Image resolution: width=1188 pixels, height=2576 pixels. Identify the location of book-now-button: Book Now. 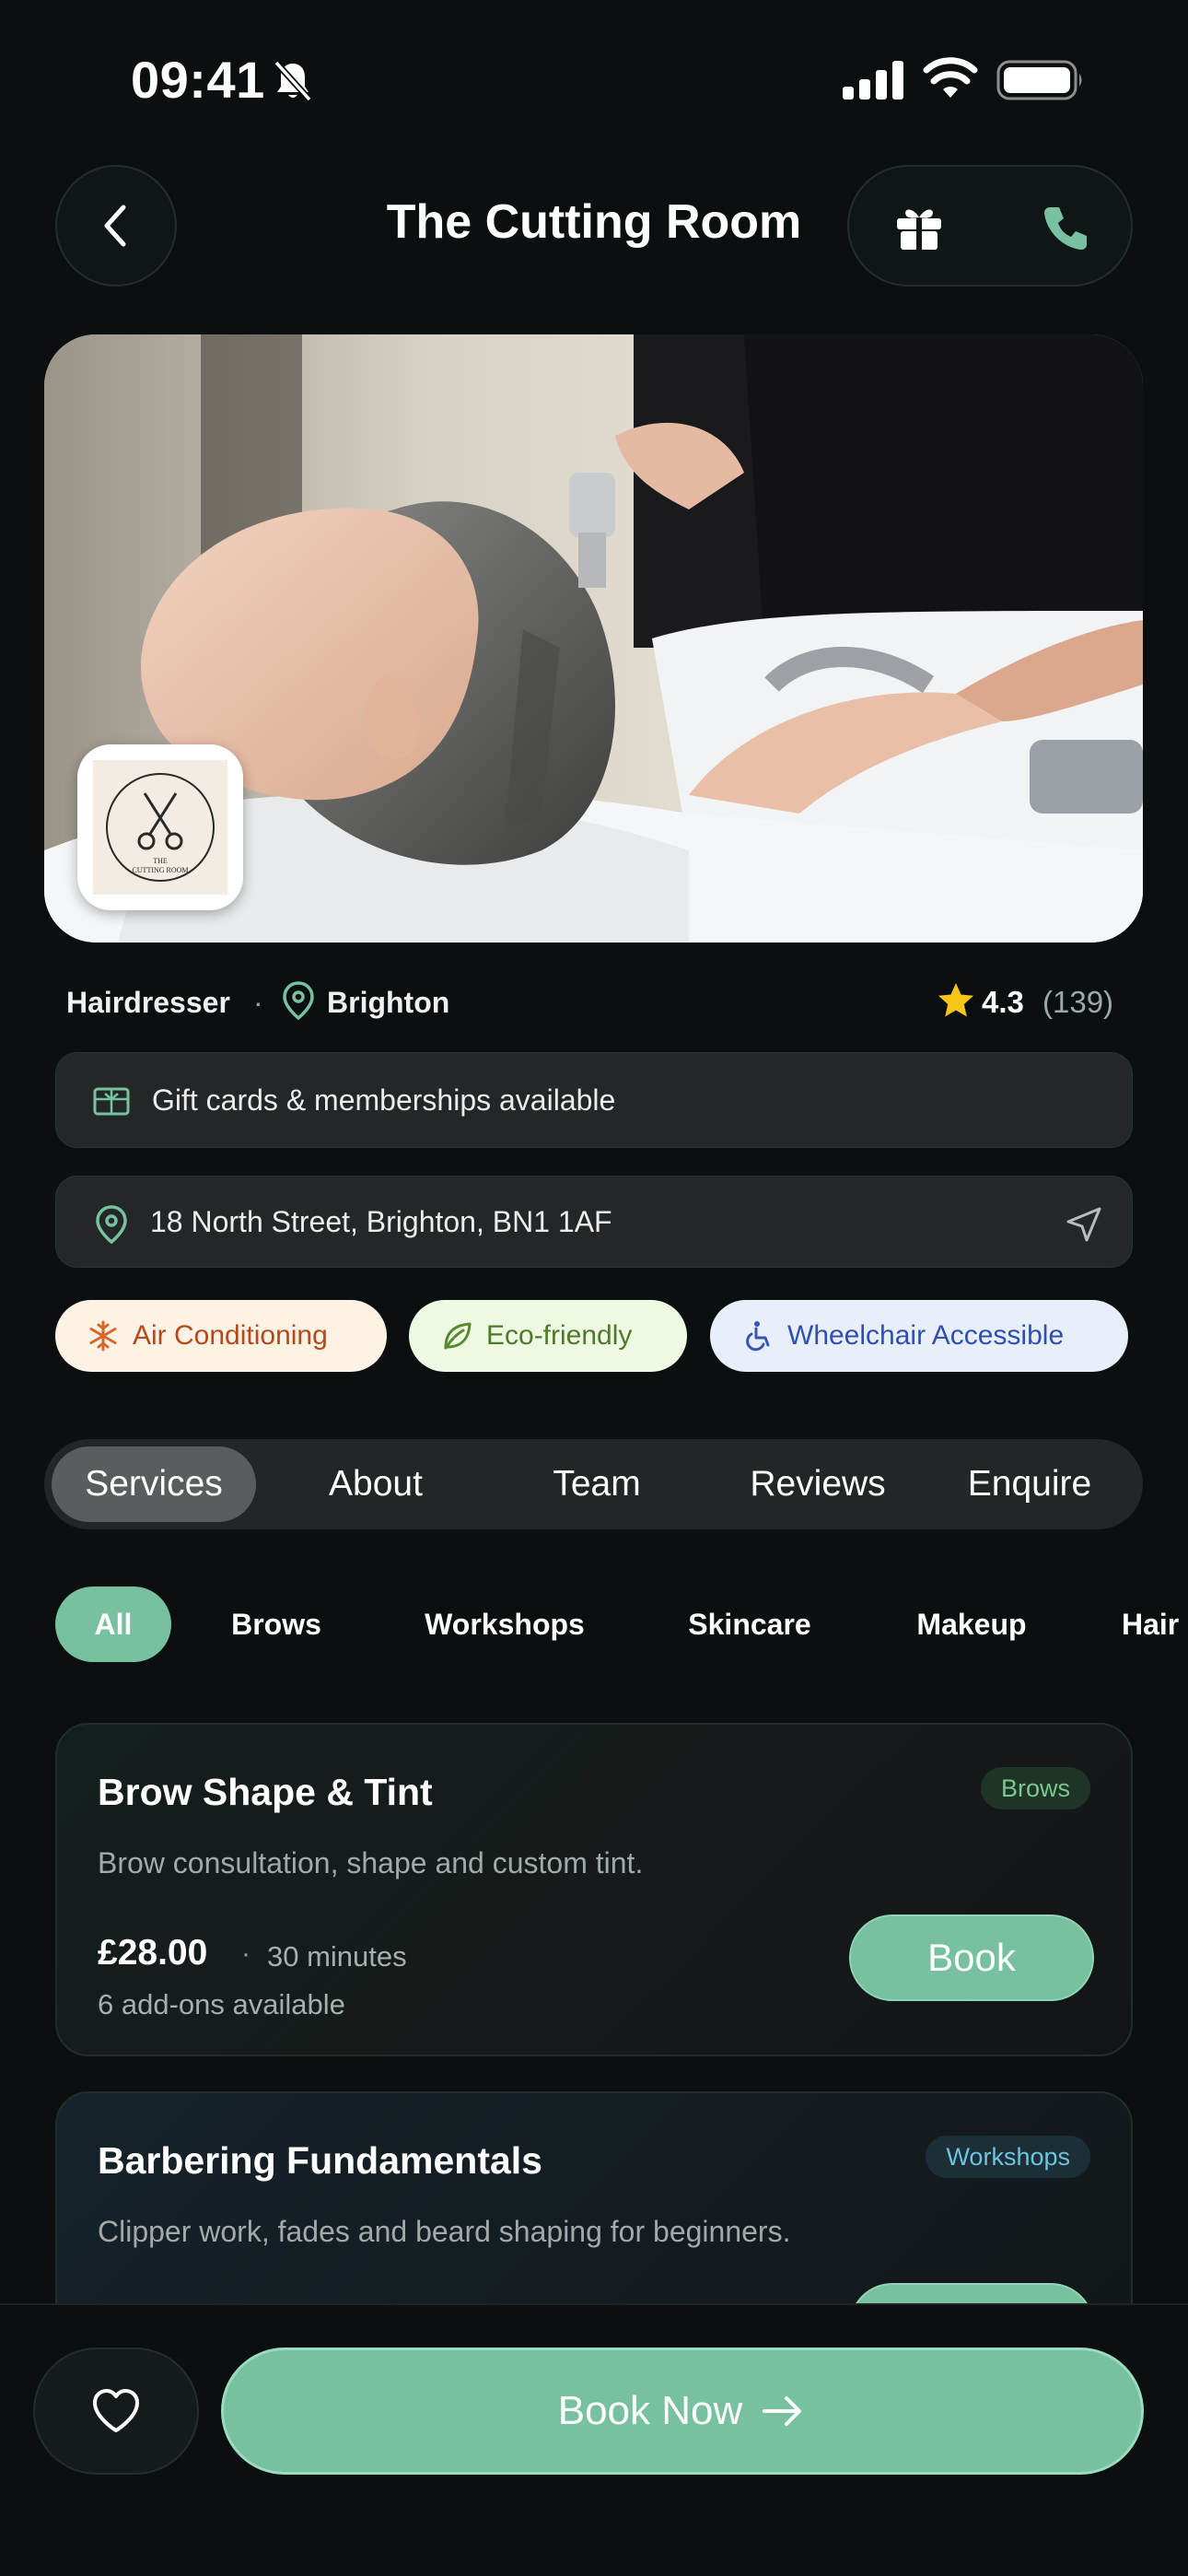
(682, 2411).